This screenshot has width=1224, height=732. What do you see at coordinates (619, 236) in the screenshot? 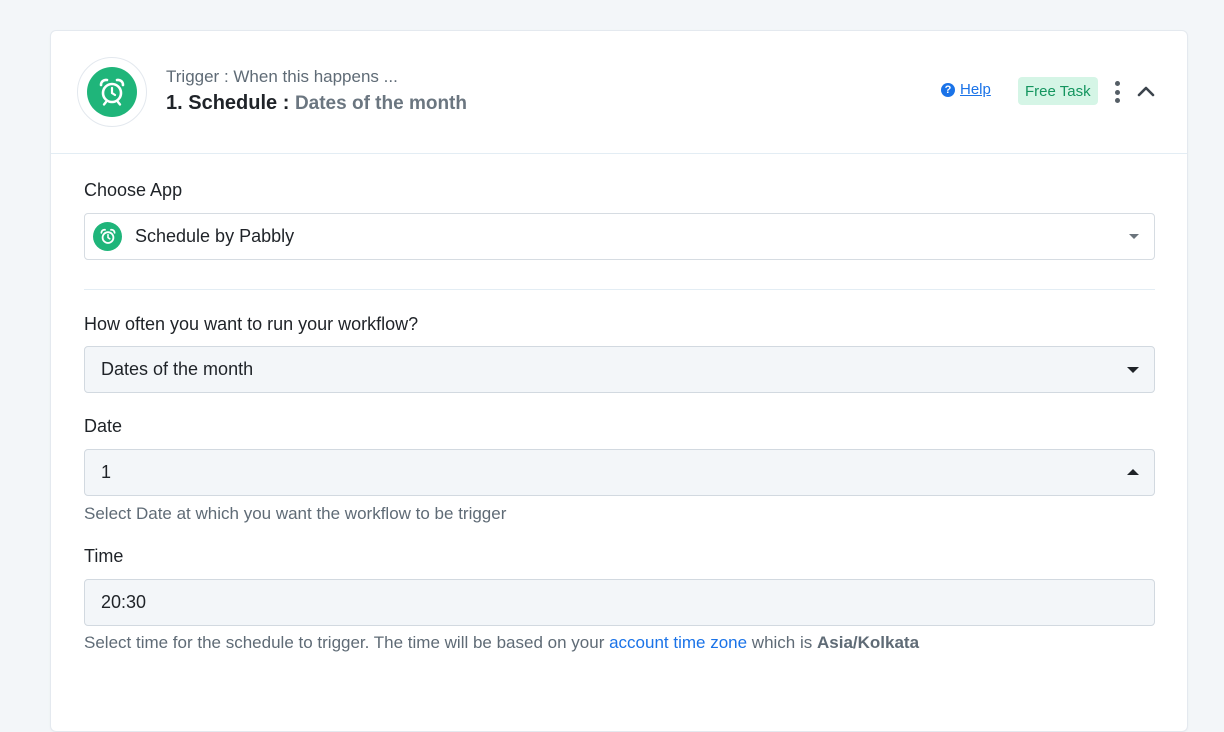
I see `choose-app-select: Schedule by Pabbly` at bounding box center [619, 236].